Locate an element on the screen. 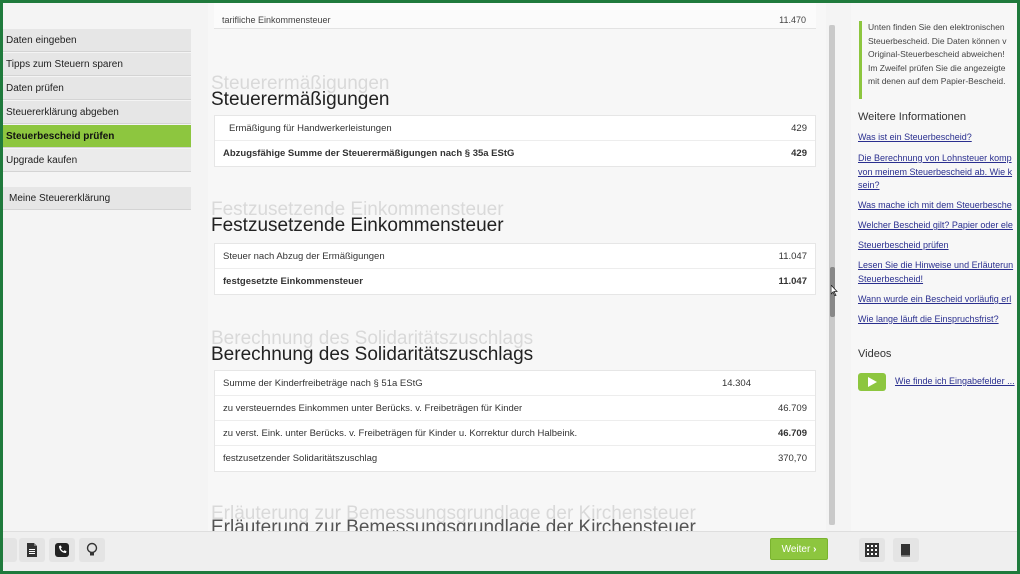  row-label: Ermäßigung für Handwerkerleistungen is located at coordinates (310, 128).